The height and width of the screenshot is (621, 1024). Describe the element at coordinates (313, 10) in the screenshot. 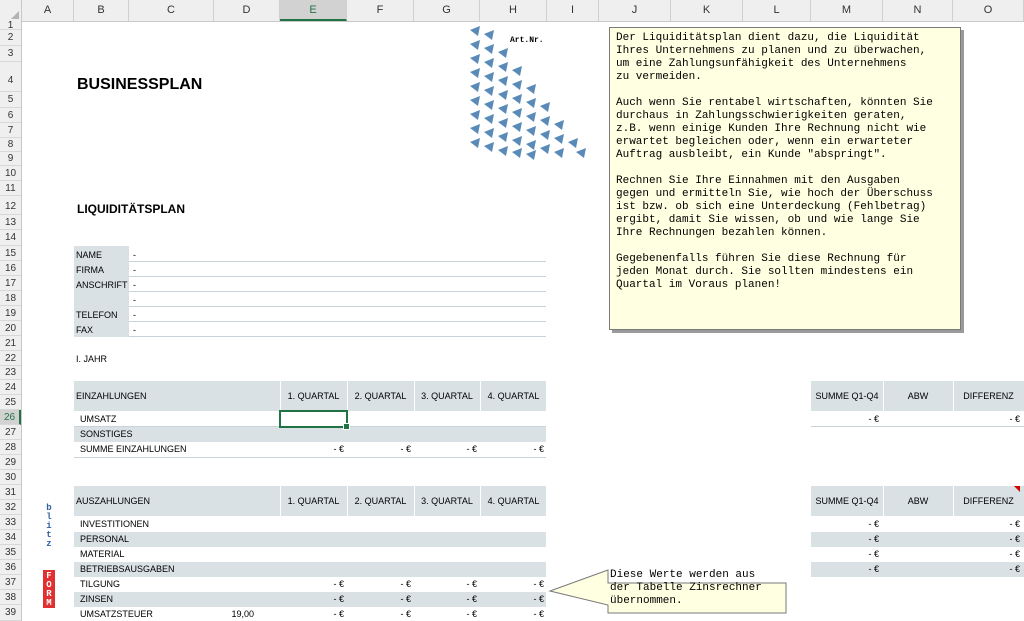

I see `column-header-e: E` at that location.